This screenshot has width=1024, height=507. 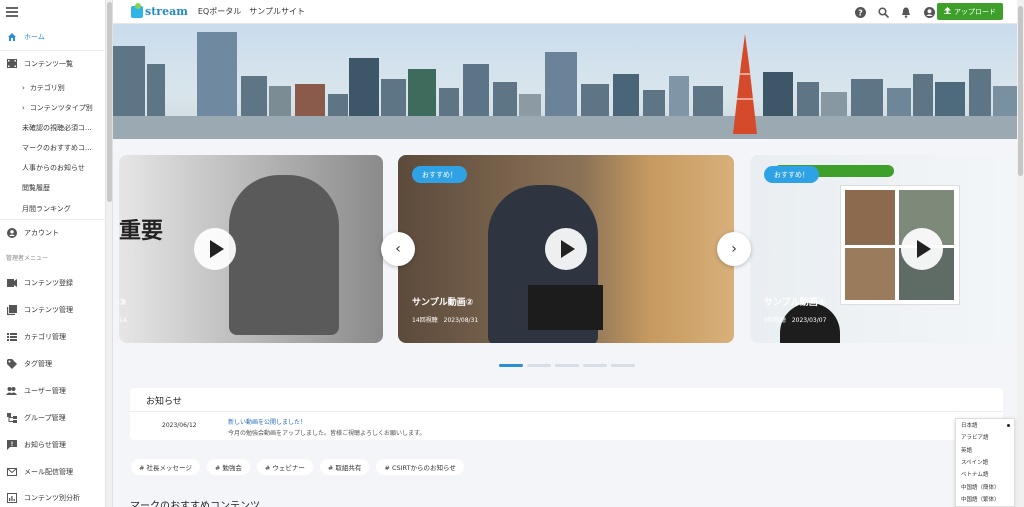 I want to click on sidebar-item-label: カテゴリ別, so click(x=47, y=88).